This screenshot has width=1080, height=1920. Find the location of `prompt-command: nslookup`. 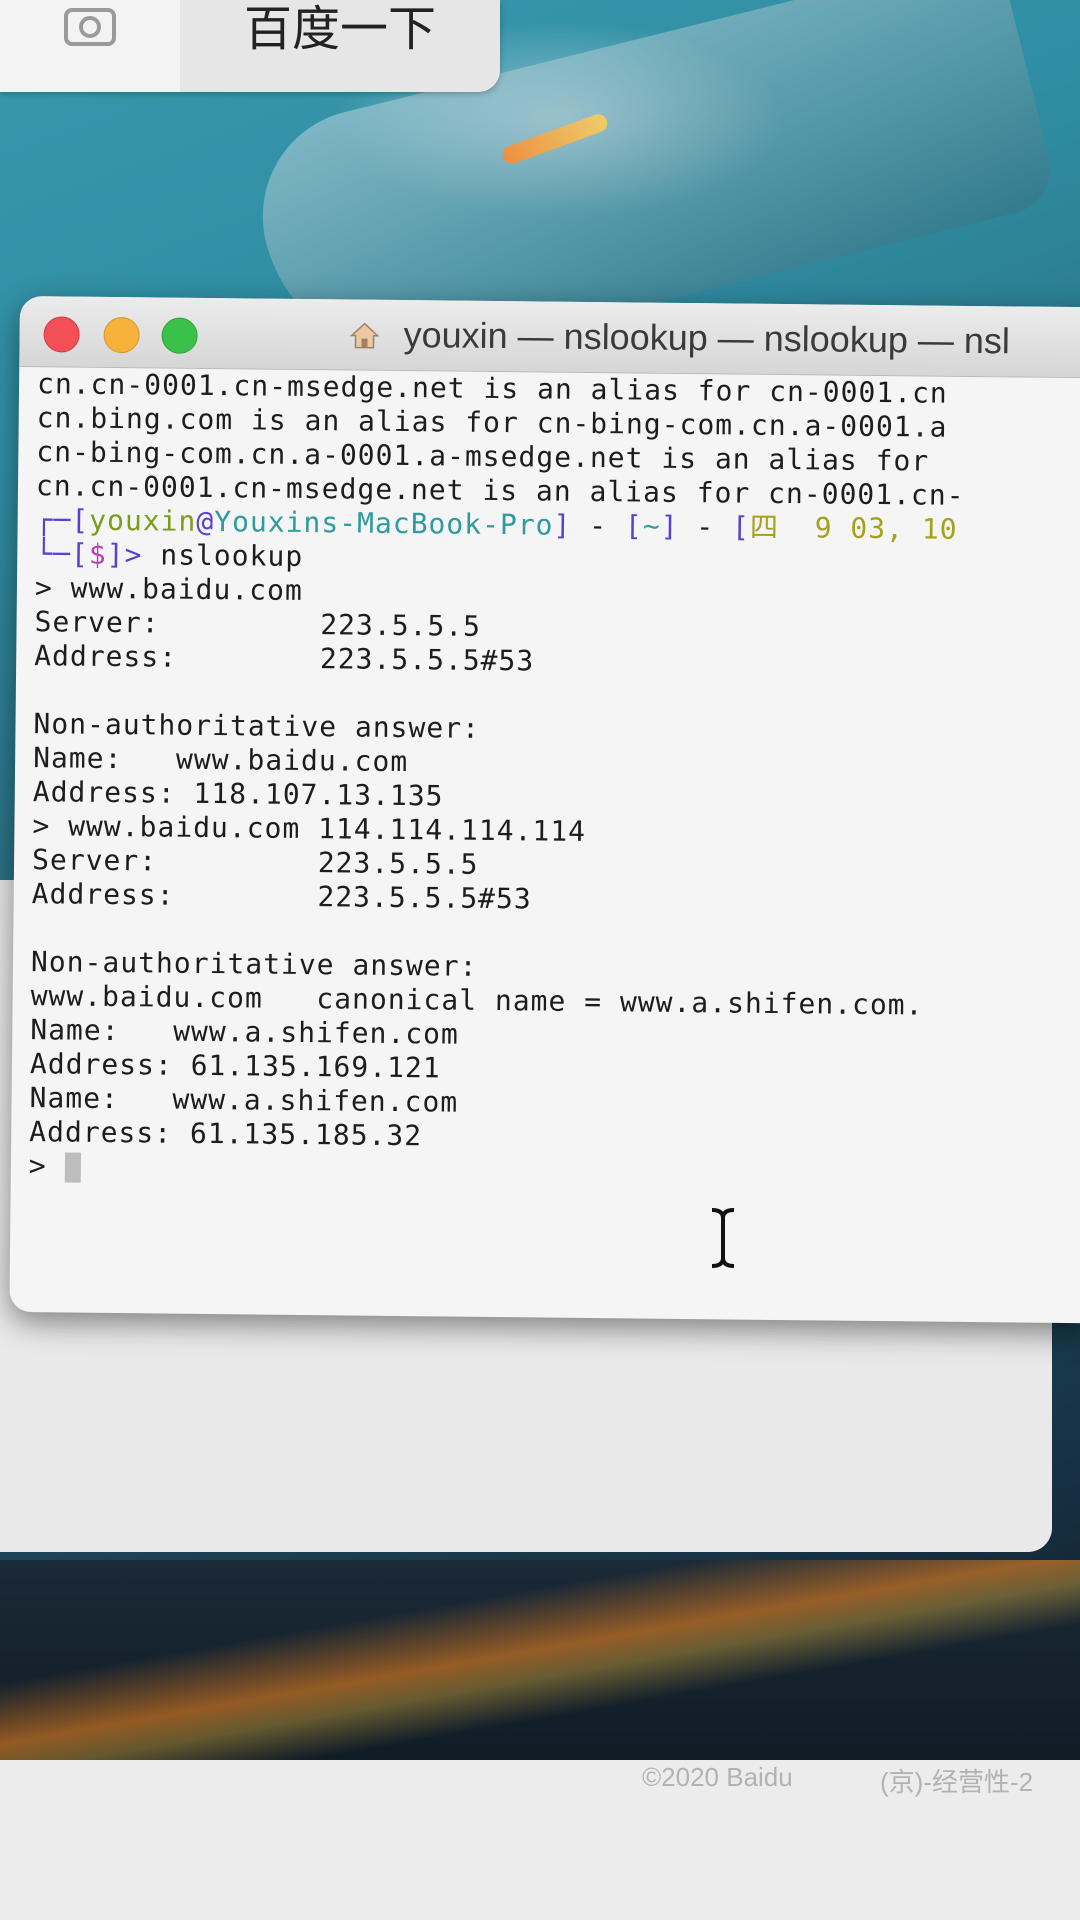

prompt-command: nslookup is located at coordinates (232, 555).